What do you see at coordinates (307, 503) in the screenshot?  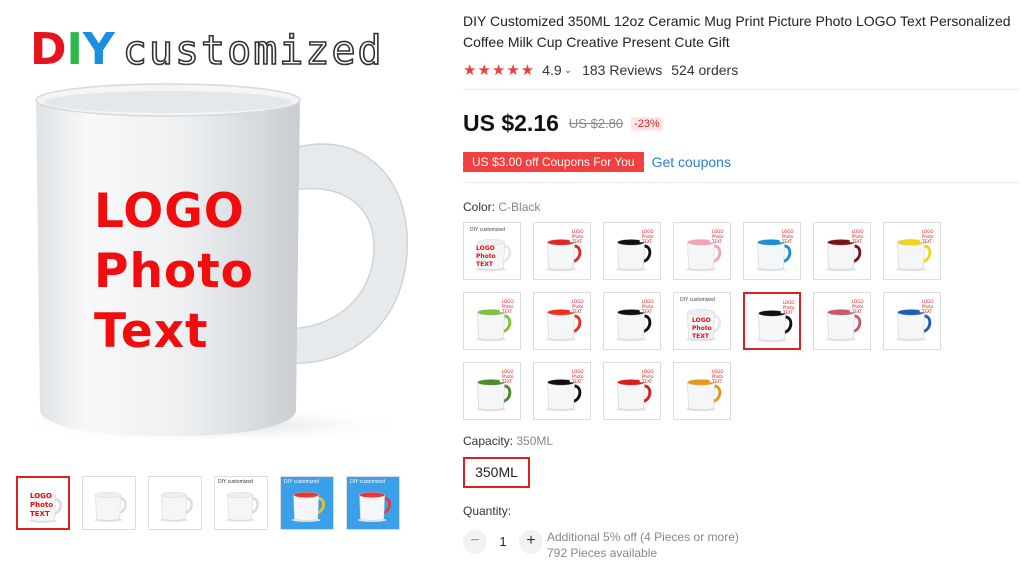 I see `thumb-color-mugs-blue: DIY customized` at bounding box center [307, 503].